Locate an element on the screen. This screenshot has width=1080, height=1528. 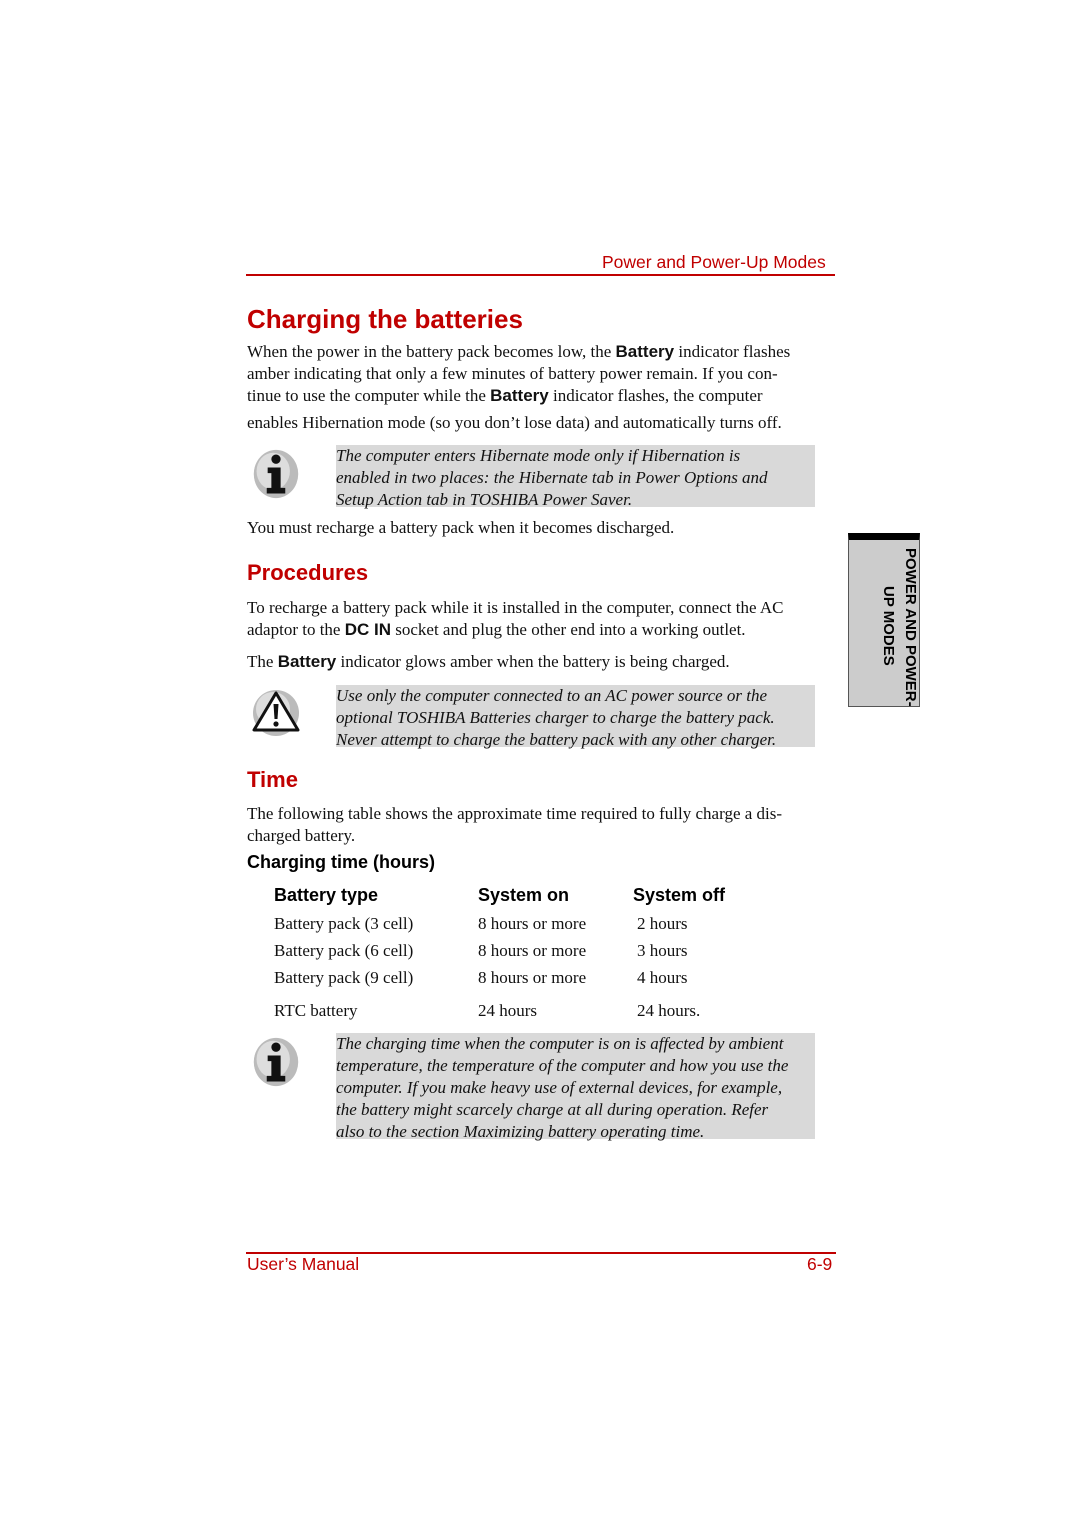
warning-icon is located at coordinates (276, 713).